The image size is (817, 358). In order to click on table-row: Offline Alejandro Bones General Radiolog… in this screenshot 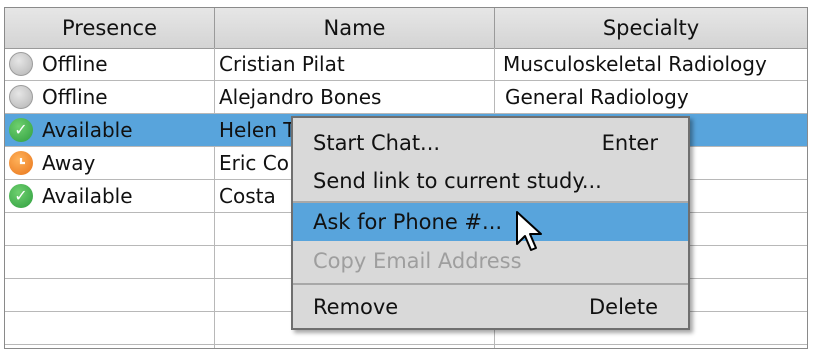, I will do `click(406, 97)`.